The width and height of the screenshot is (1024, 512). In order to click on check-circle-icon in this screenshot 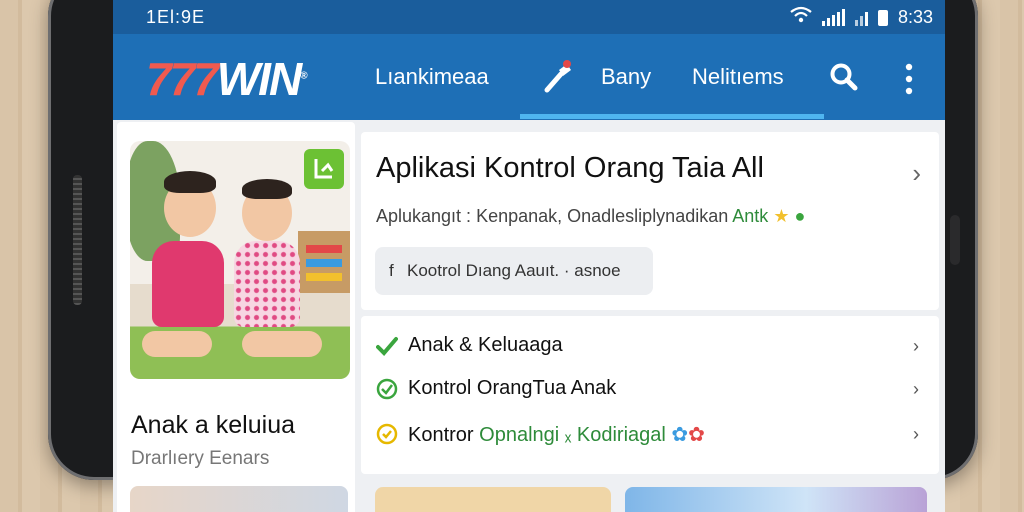, I will do `click(387, 389)`.